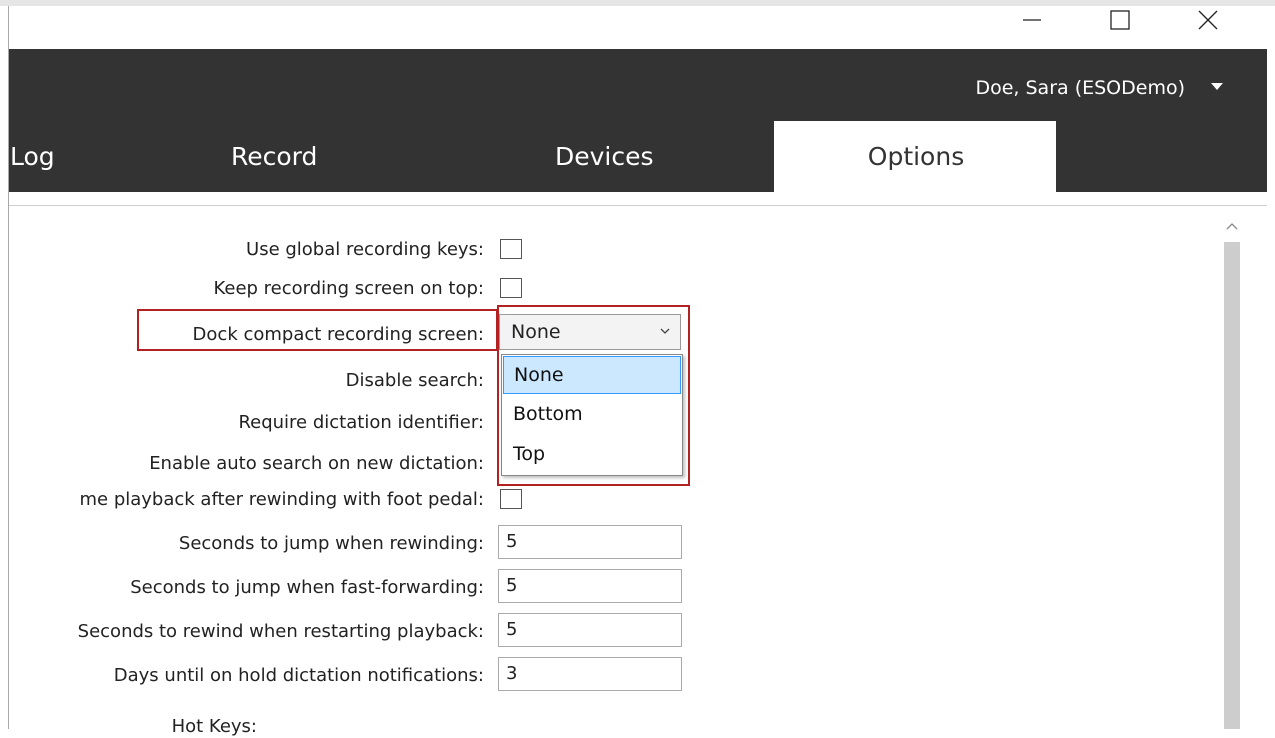 Image resolution: width=1275 pixels, height=738 pixels. I want to click on tab-log: Log, so click(32, 156).